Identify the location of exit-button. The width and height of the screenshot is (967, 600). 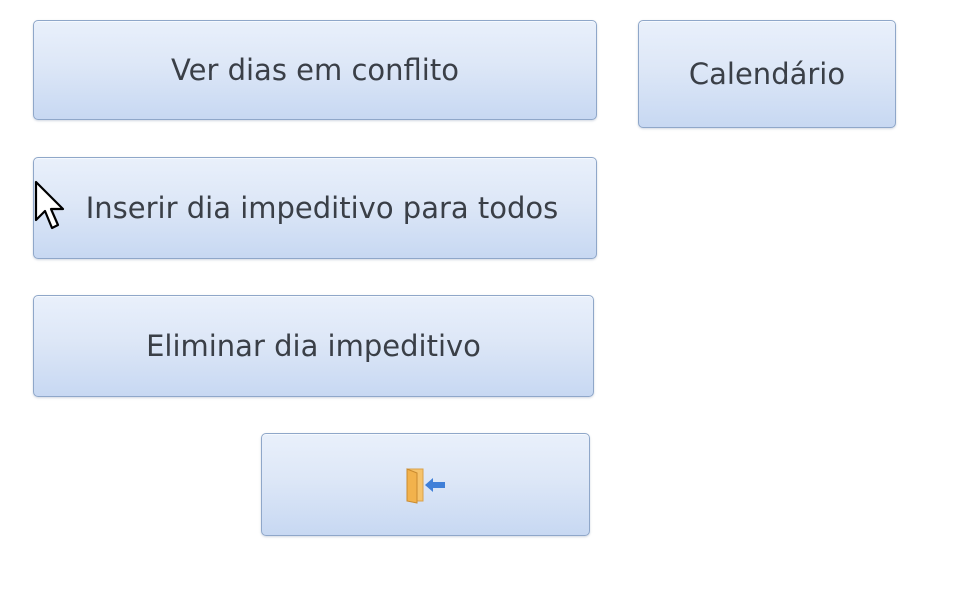
(425, 484).